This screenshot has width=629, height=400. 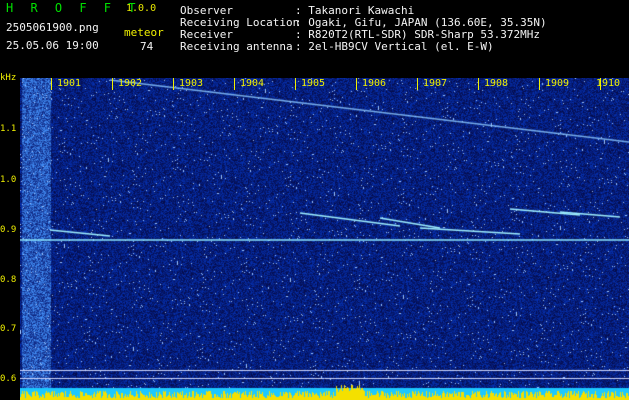 What do you see at coordinates (8, 329) in the screenshot?
I see `y-label-0.7: 0.7` at bounding box center [8, 329].